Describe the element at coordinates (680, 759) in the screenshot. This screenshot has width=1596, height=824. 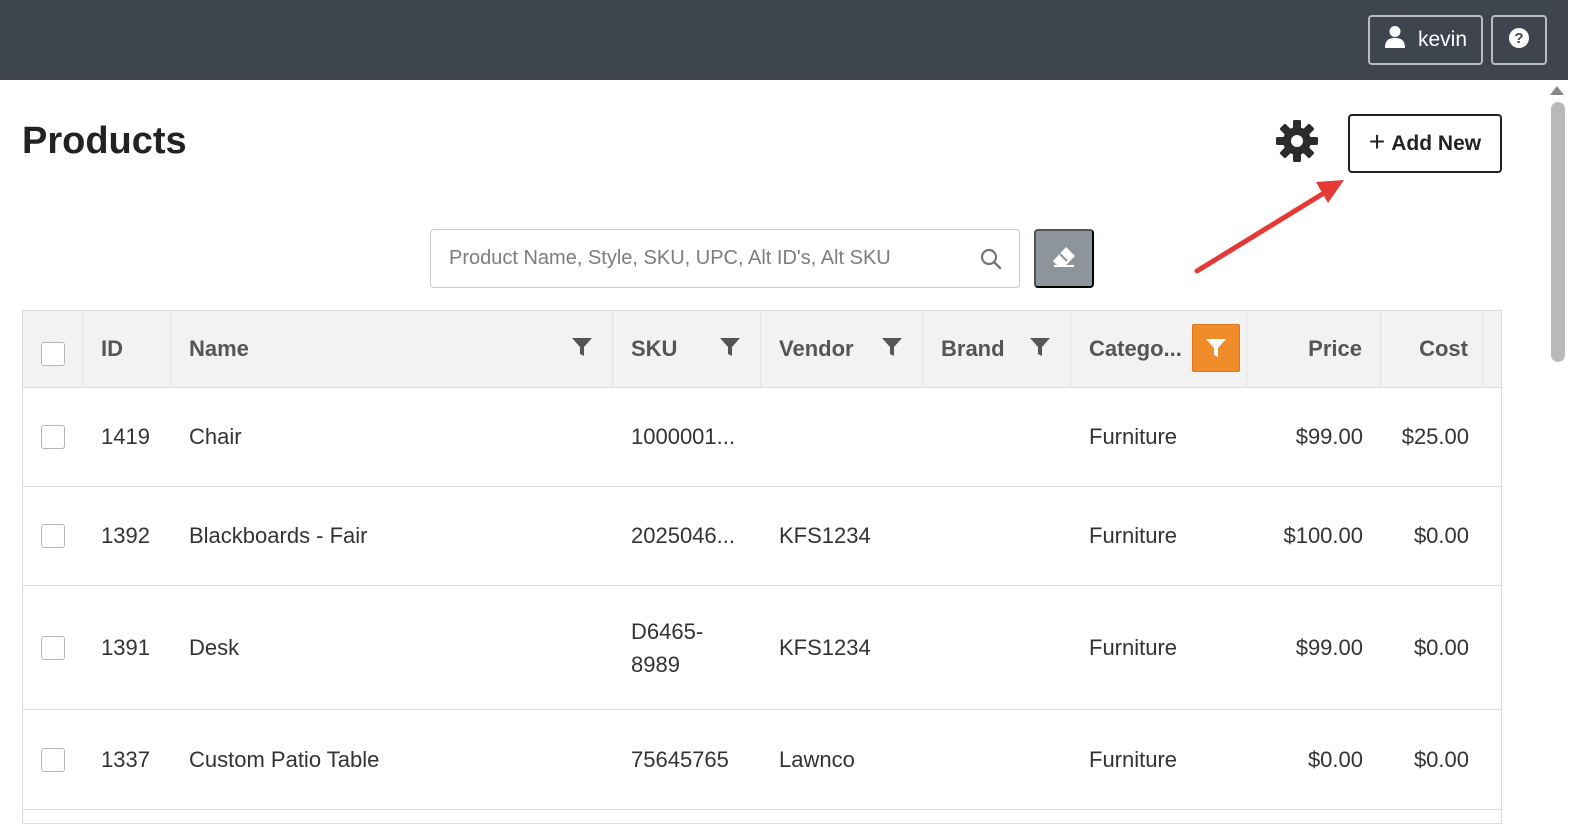
I see `cell-sku: 75645765` at that location.